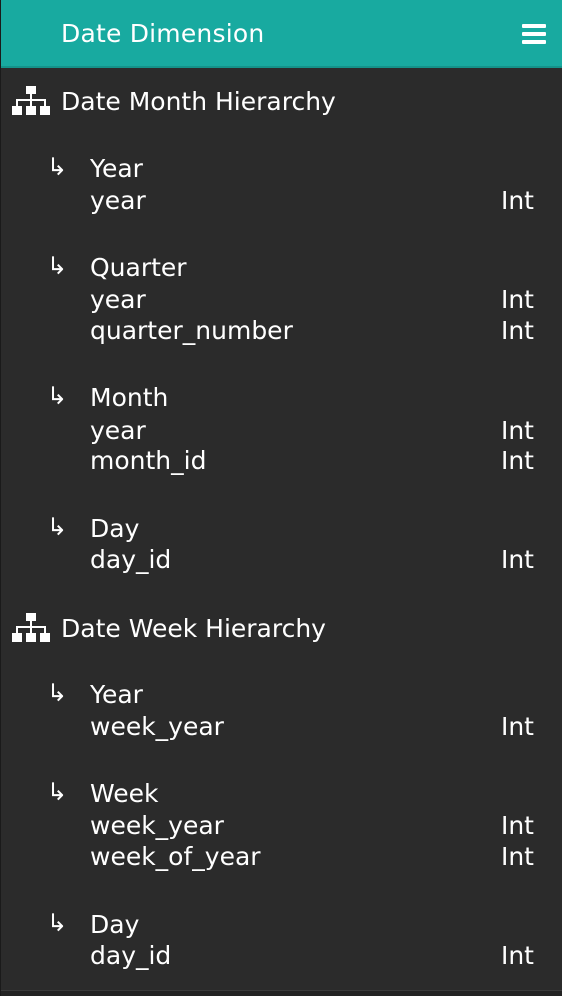  I want to click on panel-header: Date Dimension, so click(281, 34).